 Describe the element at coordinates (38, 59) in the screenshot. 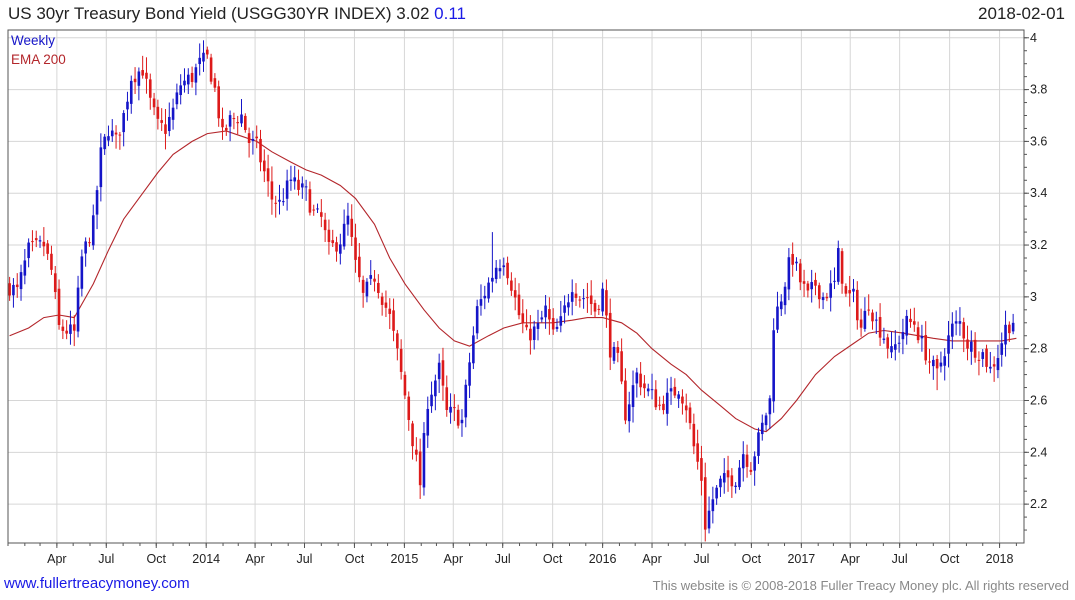

I see `legend-entry: EMA 200` at that location.